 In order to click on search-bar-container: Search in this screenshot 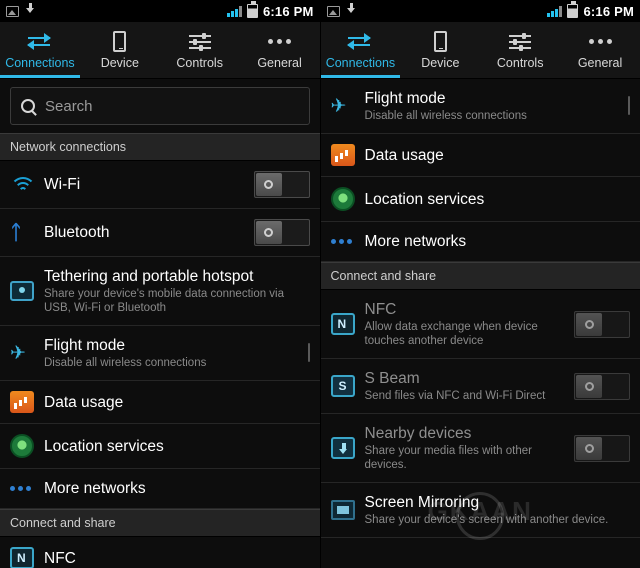, I will do `click(160, 106)`.